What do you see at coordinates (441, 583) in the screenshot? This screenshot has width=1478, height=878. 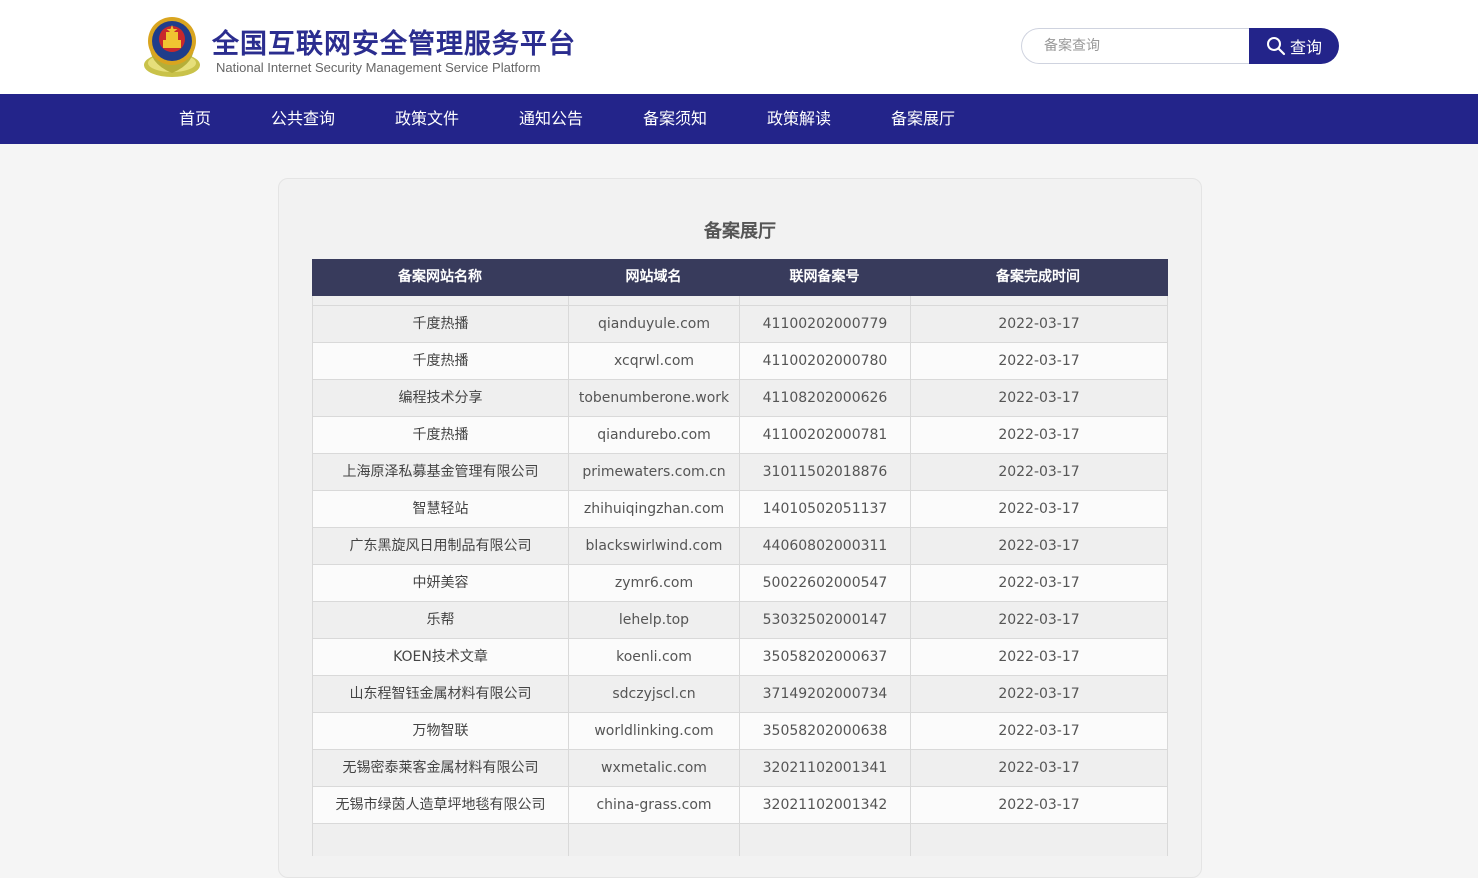 I see `site-name-cell: 中妍美容` at bounding box center [441, 583].